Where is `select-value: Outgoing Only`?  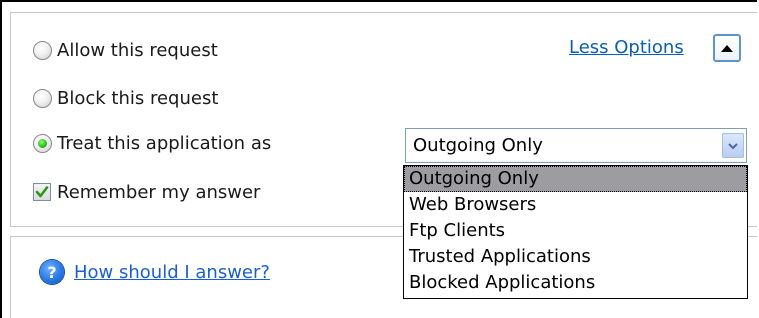
select-value: Outgoing Only is located at coordinates (478, 145).